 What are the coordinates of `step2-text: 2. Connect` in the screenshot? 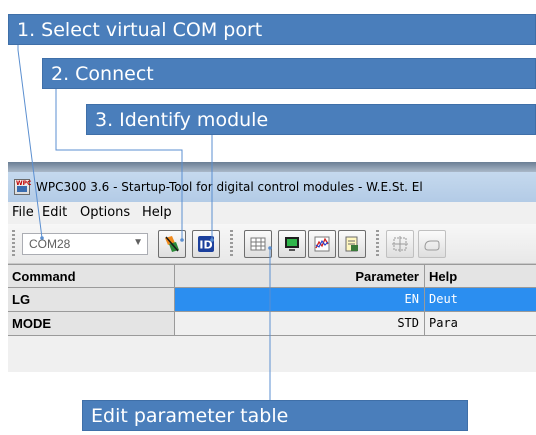 It's located at (102, 74).